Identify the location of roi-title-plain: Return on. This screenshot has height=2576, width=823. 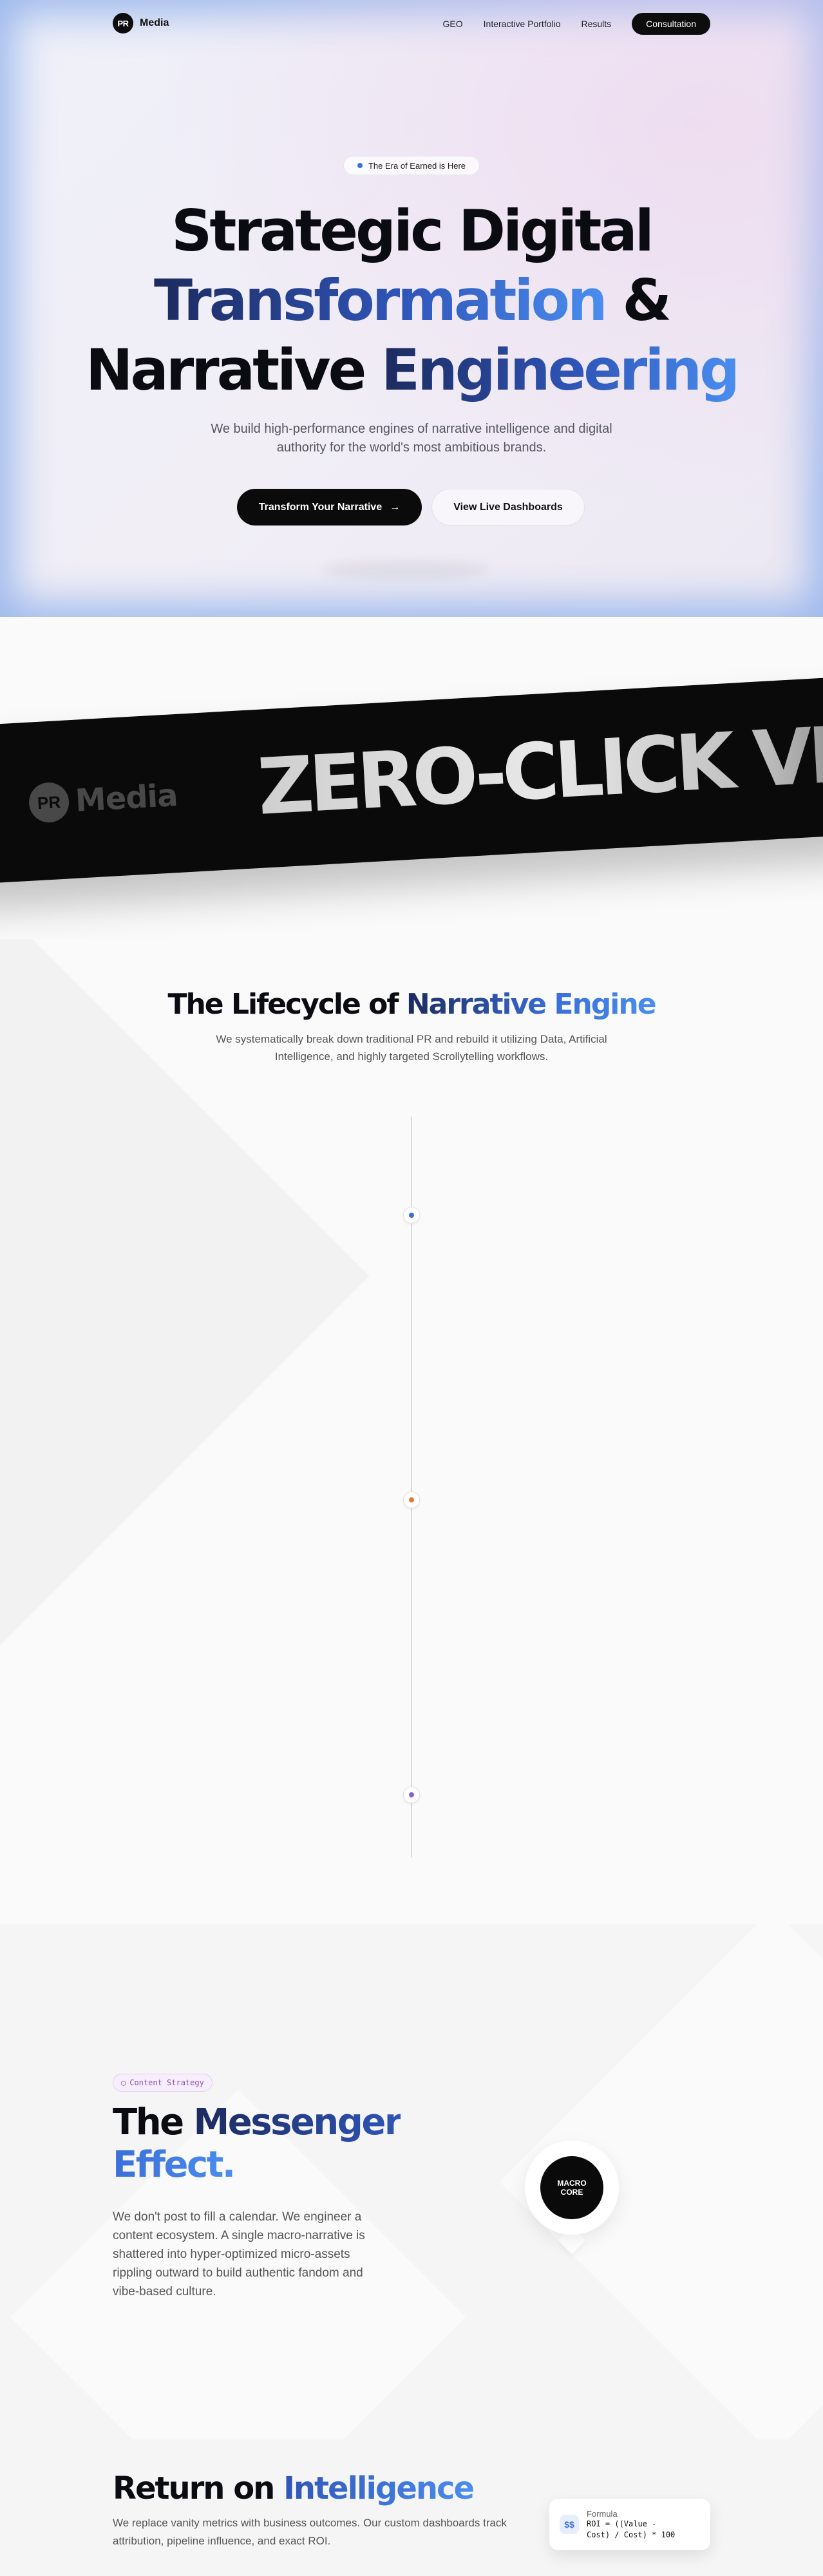
(194, 2488).